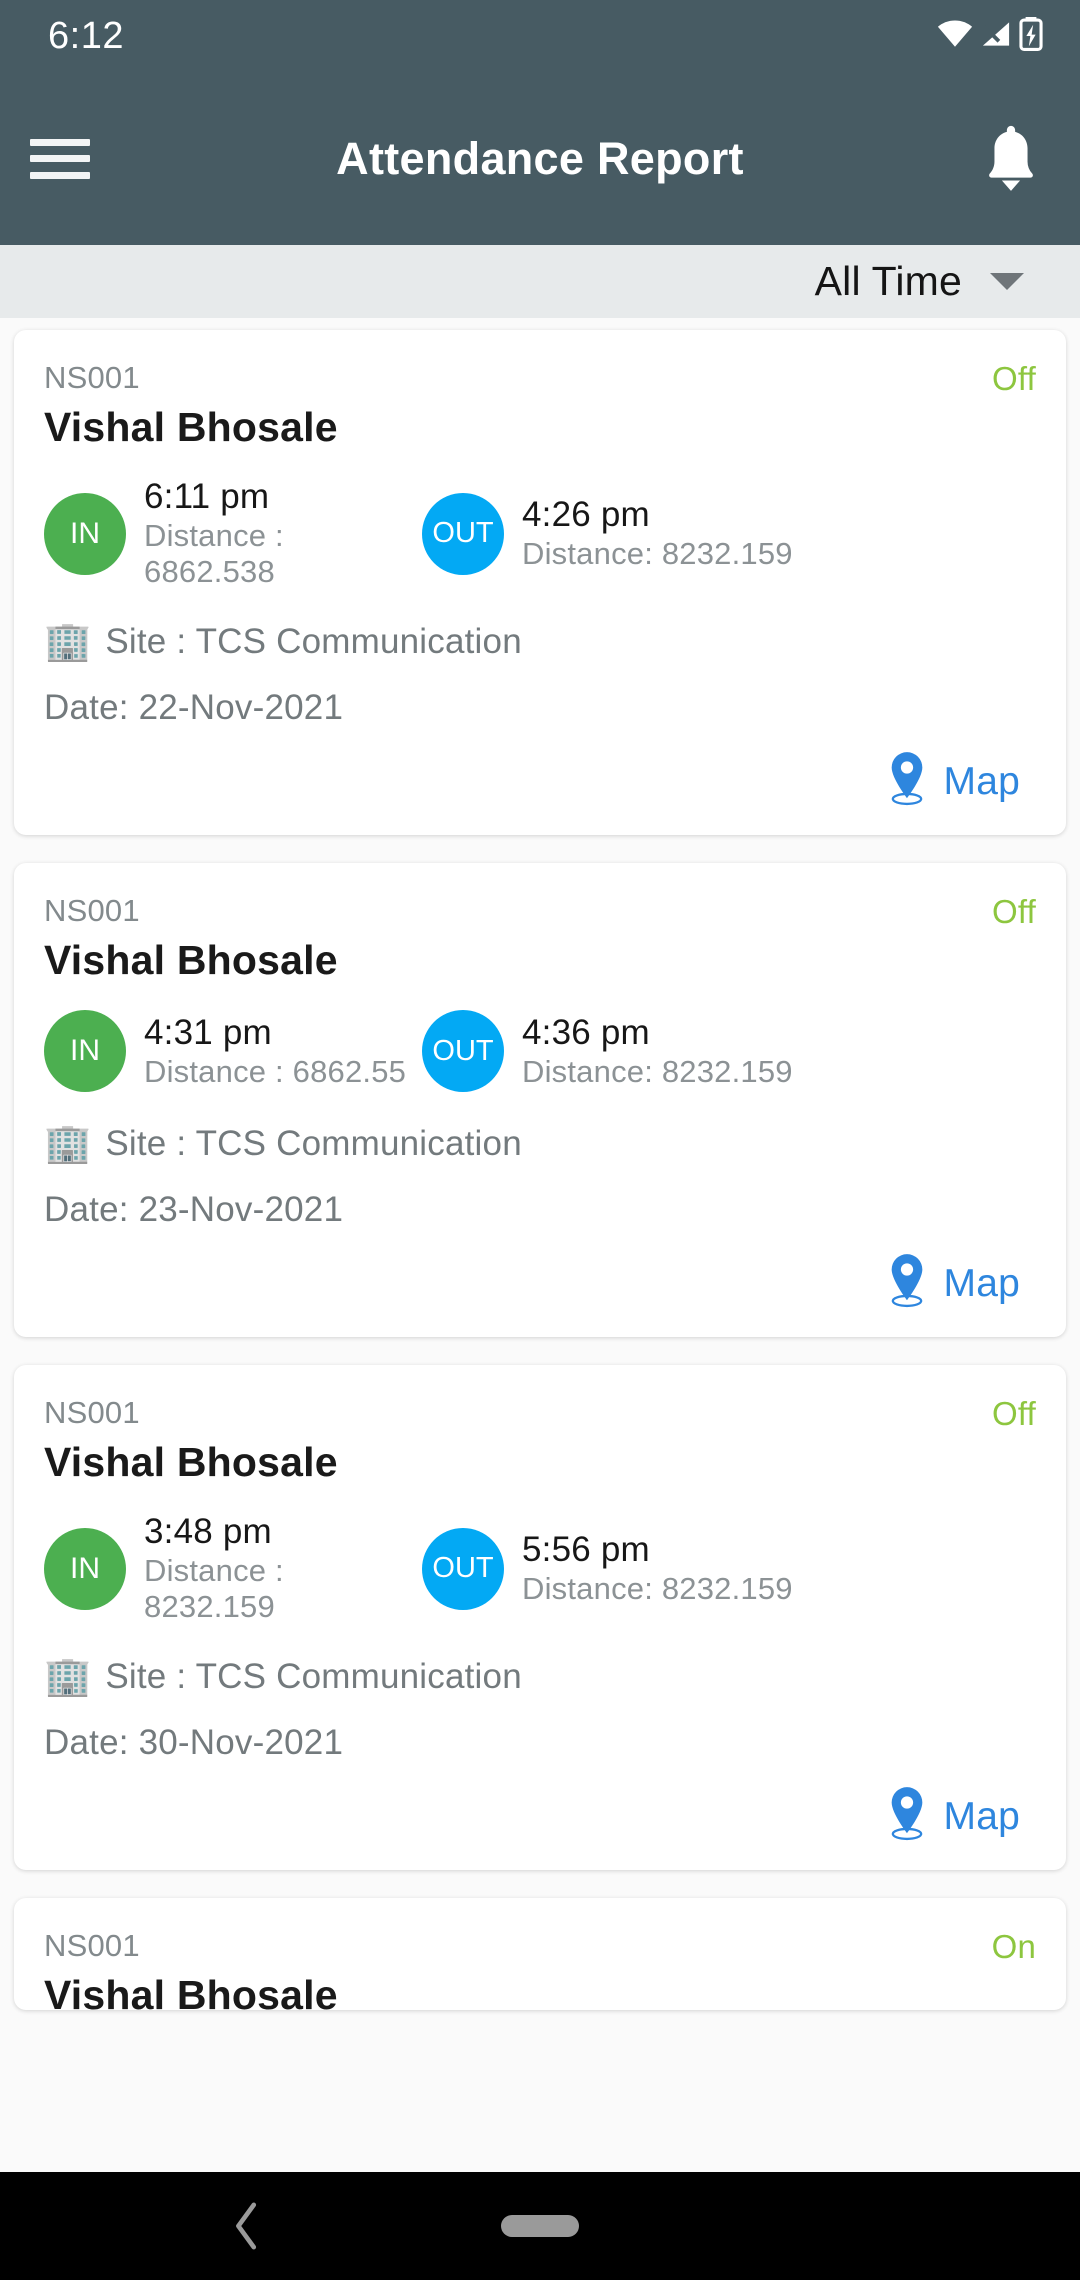 This screenshot has height=2280, width=1080. What do you see at coordinates (1013, 1946) in the screenshot?
I see `status-badge: On` at bounding box center [1013, 1946].